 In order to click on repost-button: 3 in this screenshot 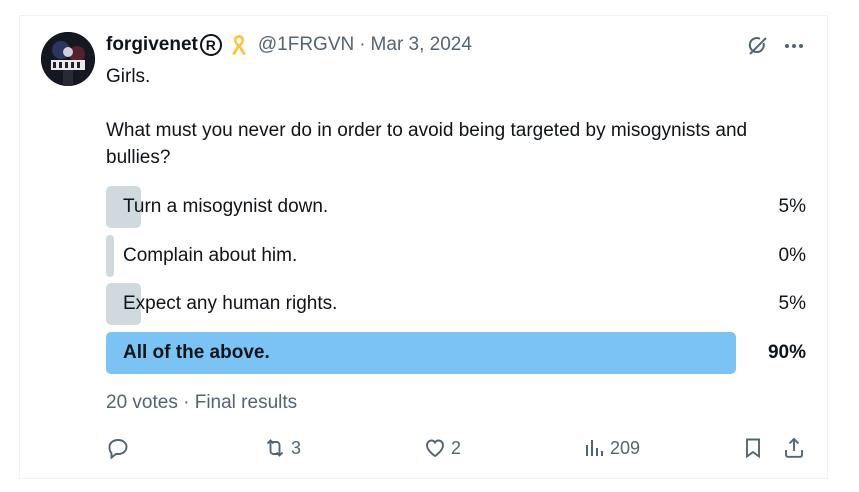, I will do `click(282, 448)`.